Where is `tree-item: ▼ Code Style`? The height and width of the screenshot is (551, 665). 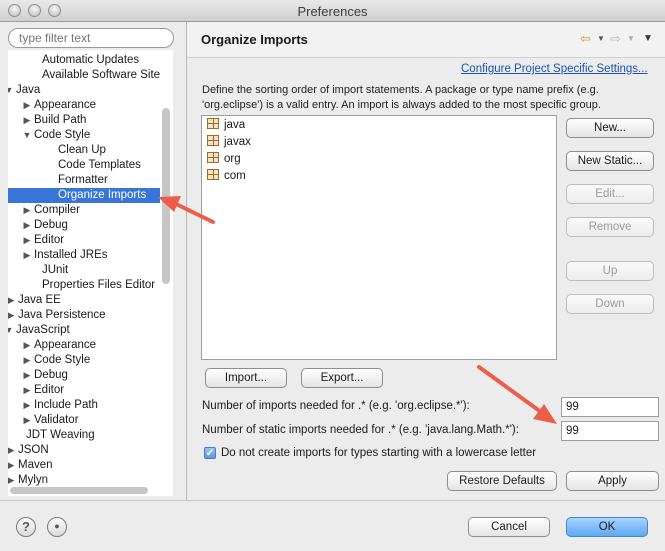 tree-item: ▼ Code Style is located at coordinates (84, 135).